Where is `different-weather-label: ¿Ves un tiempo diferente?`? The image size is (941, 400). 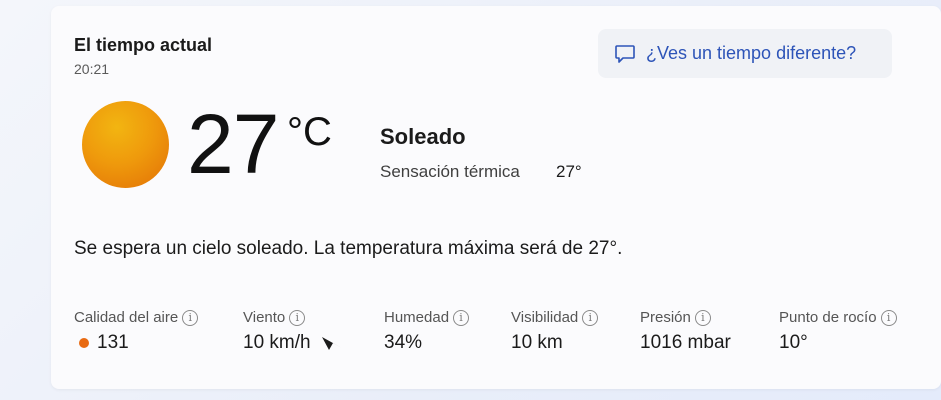
different-weather-label: ¿Ves un tiempo diferente? is located at coordinates (751, 53).